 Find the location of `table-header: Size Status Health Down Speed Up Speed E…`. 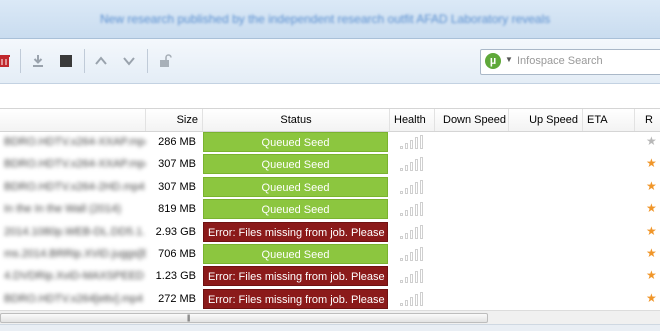

table-header: Size Status Health Down Speed Up Speed E… is located at coordinates (330, 120).